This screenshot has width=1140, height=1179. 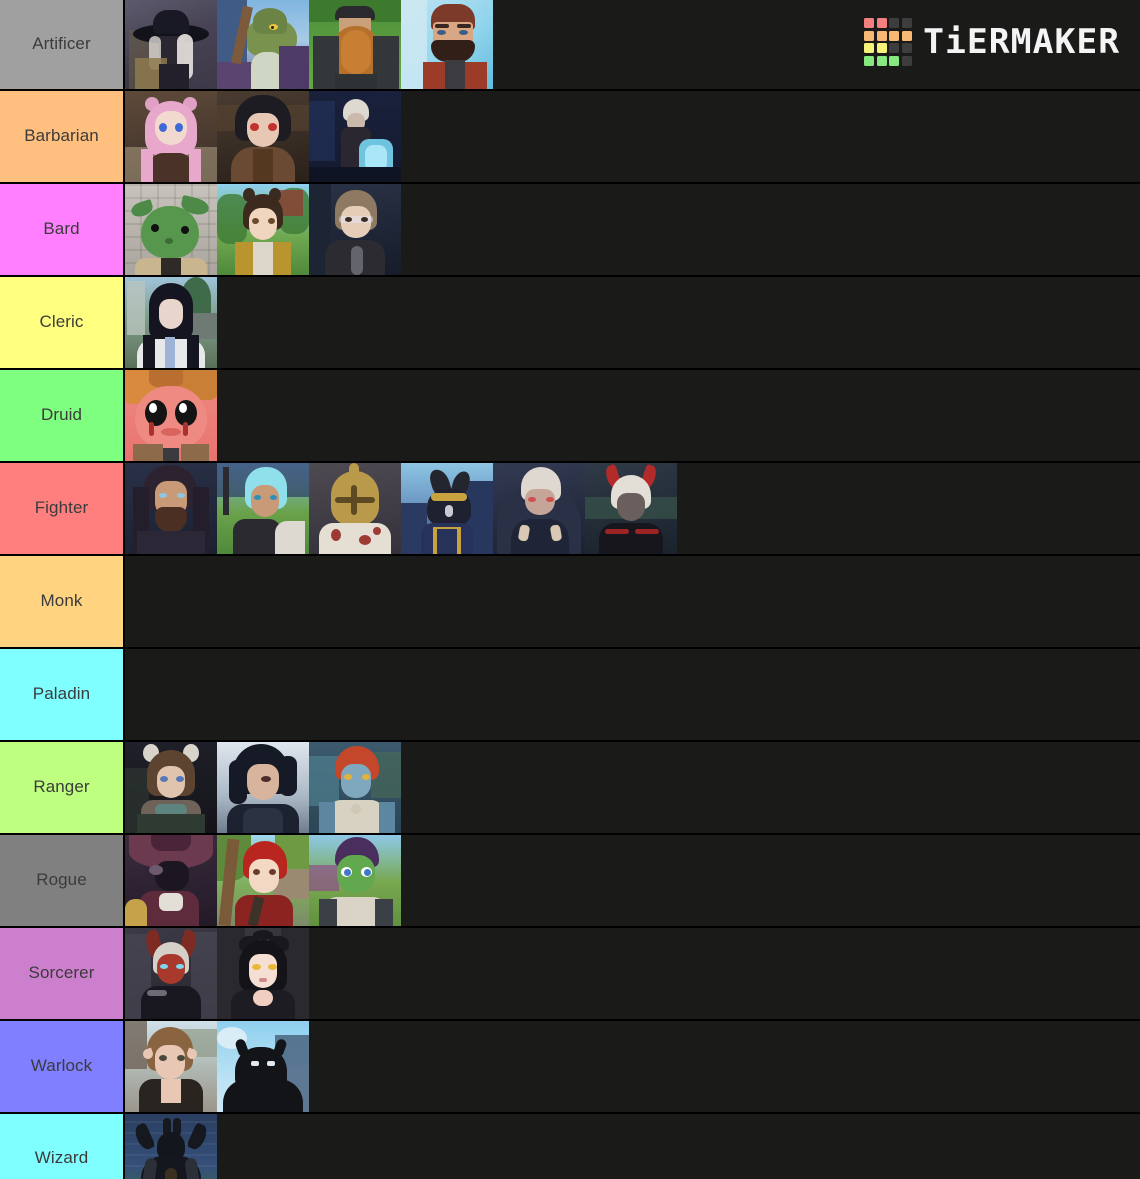 I want to click on tier-row-ranger: Ranger, so click(x=570, y=788).